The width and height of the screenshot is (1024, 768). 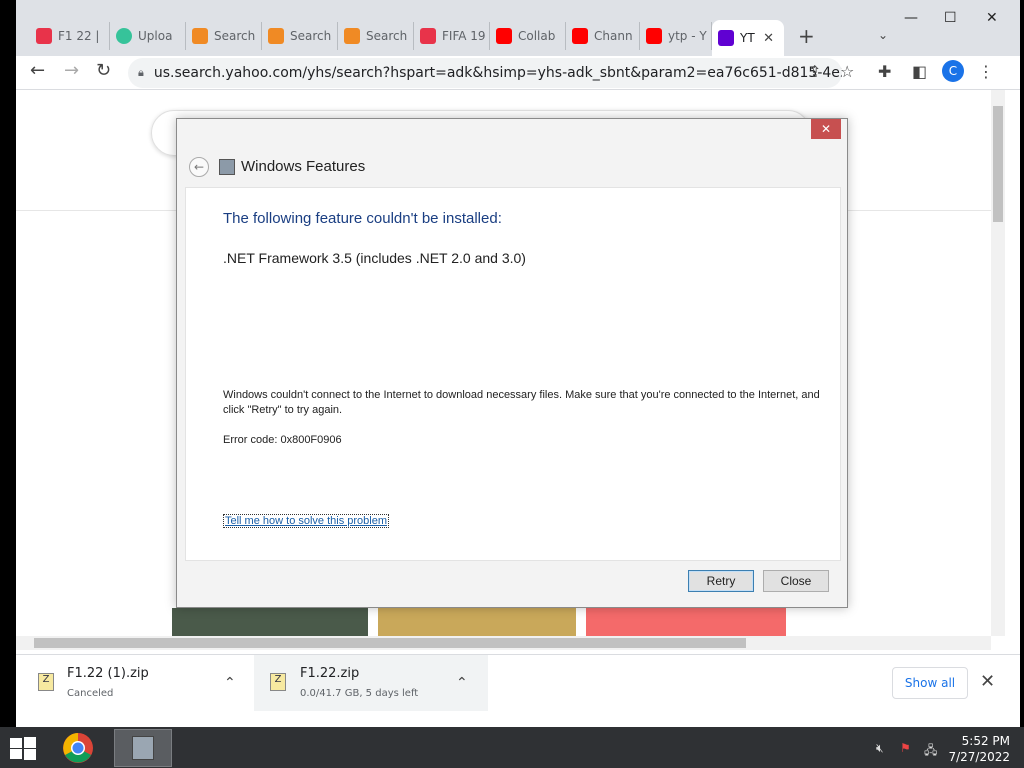 I want to click on taskbar: 🔇︎ ⚑ 🖧︎ 5:52 PM 7/27/2022, so click(x=512, y=747).